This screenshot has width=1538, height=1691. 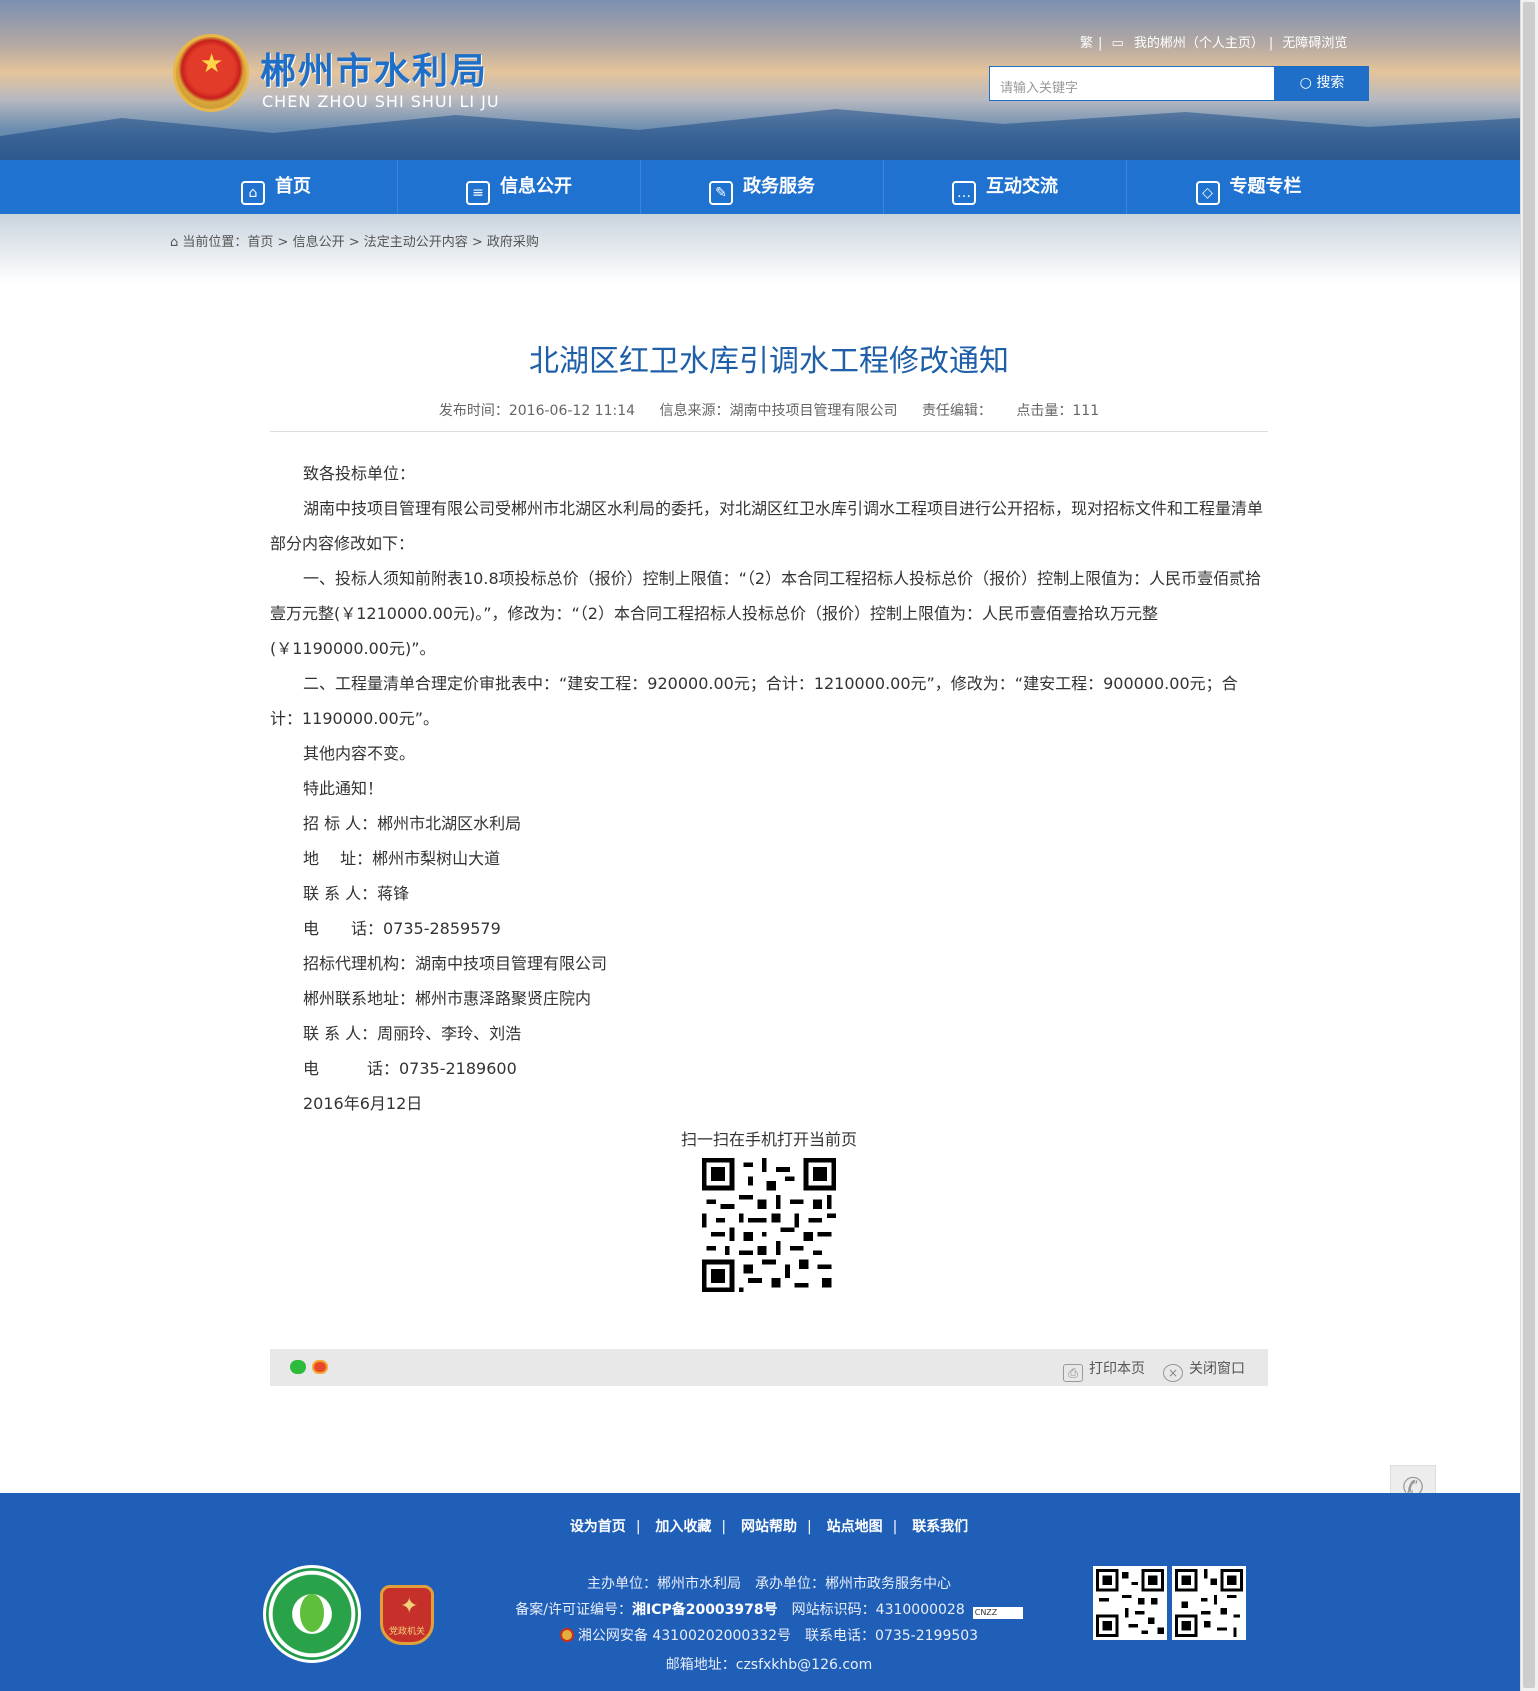 What do you see at coordinates (1117, 1369) in the screenshot?
I see `print-label: 打印本页` at bounding box center [1117, 1369].